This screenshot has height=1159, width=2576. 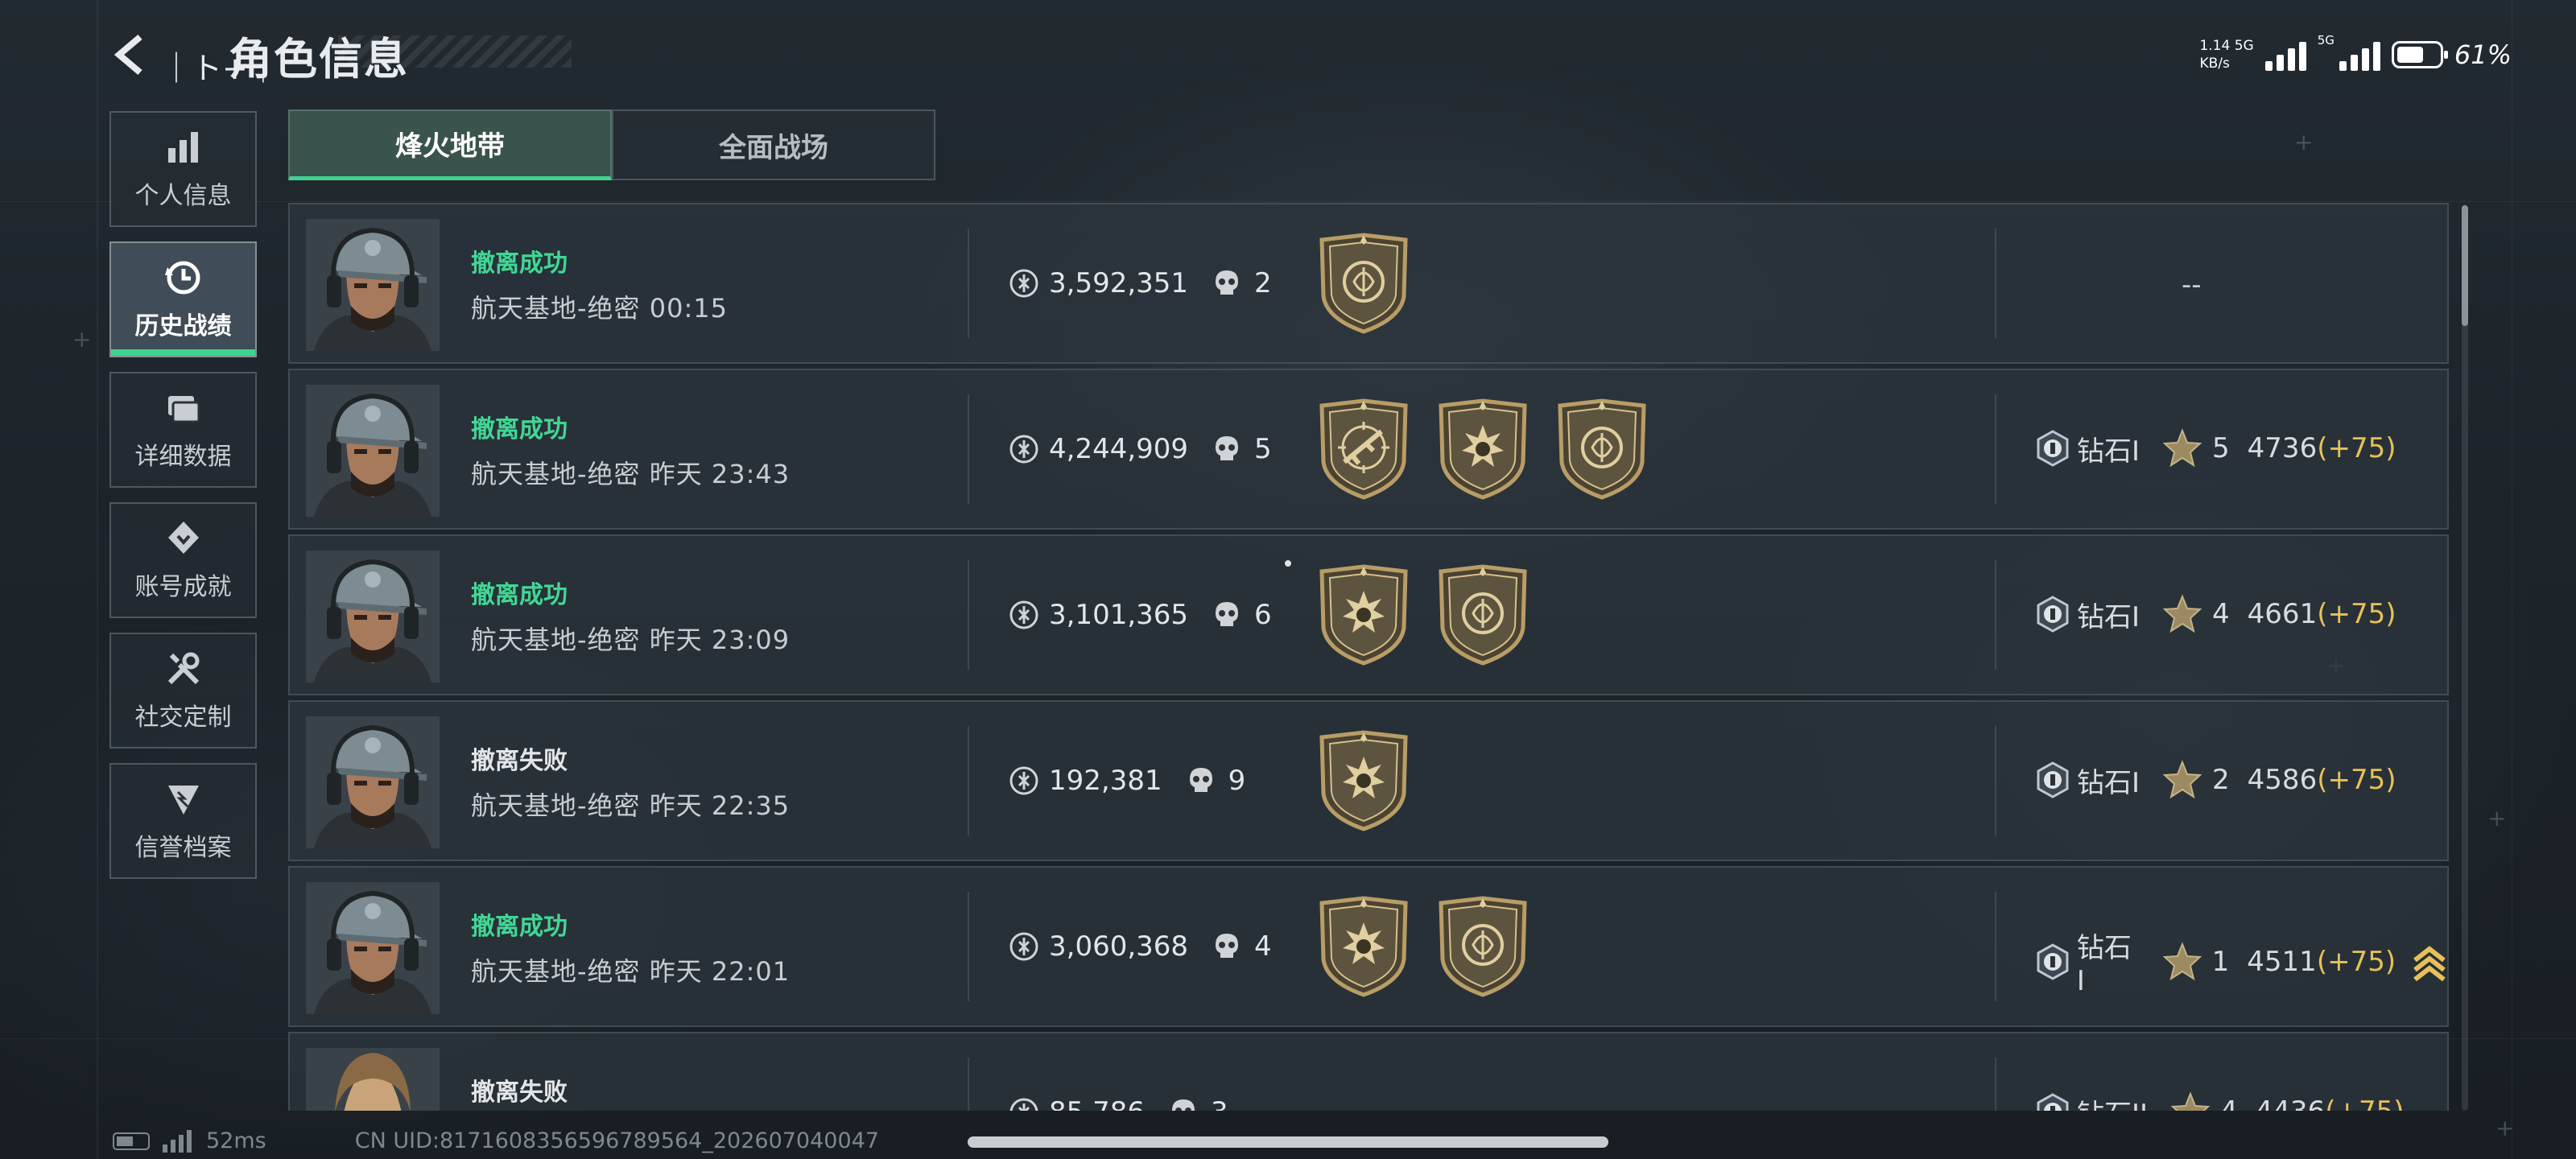 I want to click on system-status-bar: 1.14 5G KB/s 5G 61%, so click(x=2355, y=52).